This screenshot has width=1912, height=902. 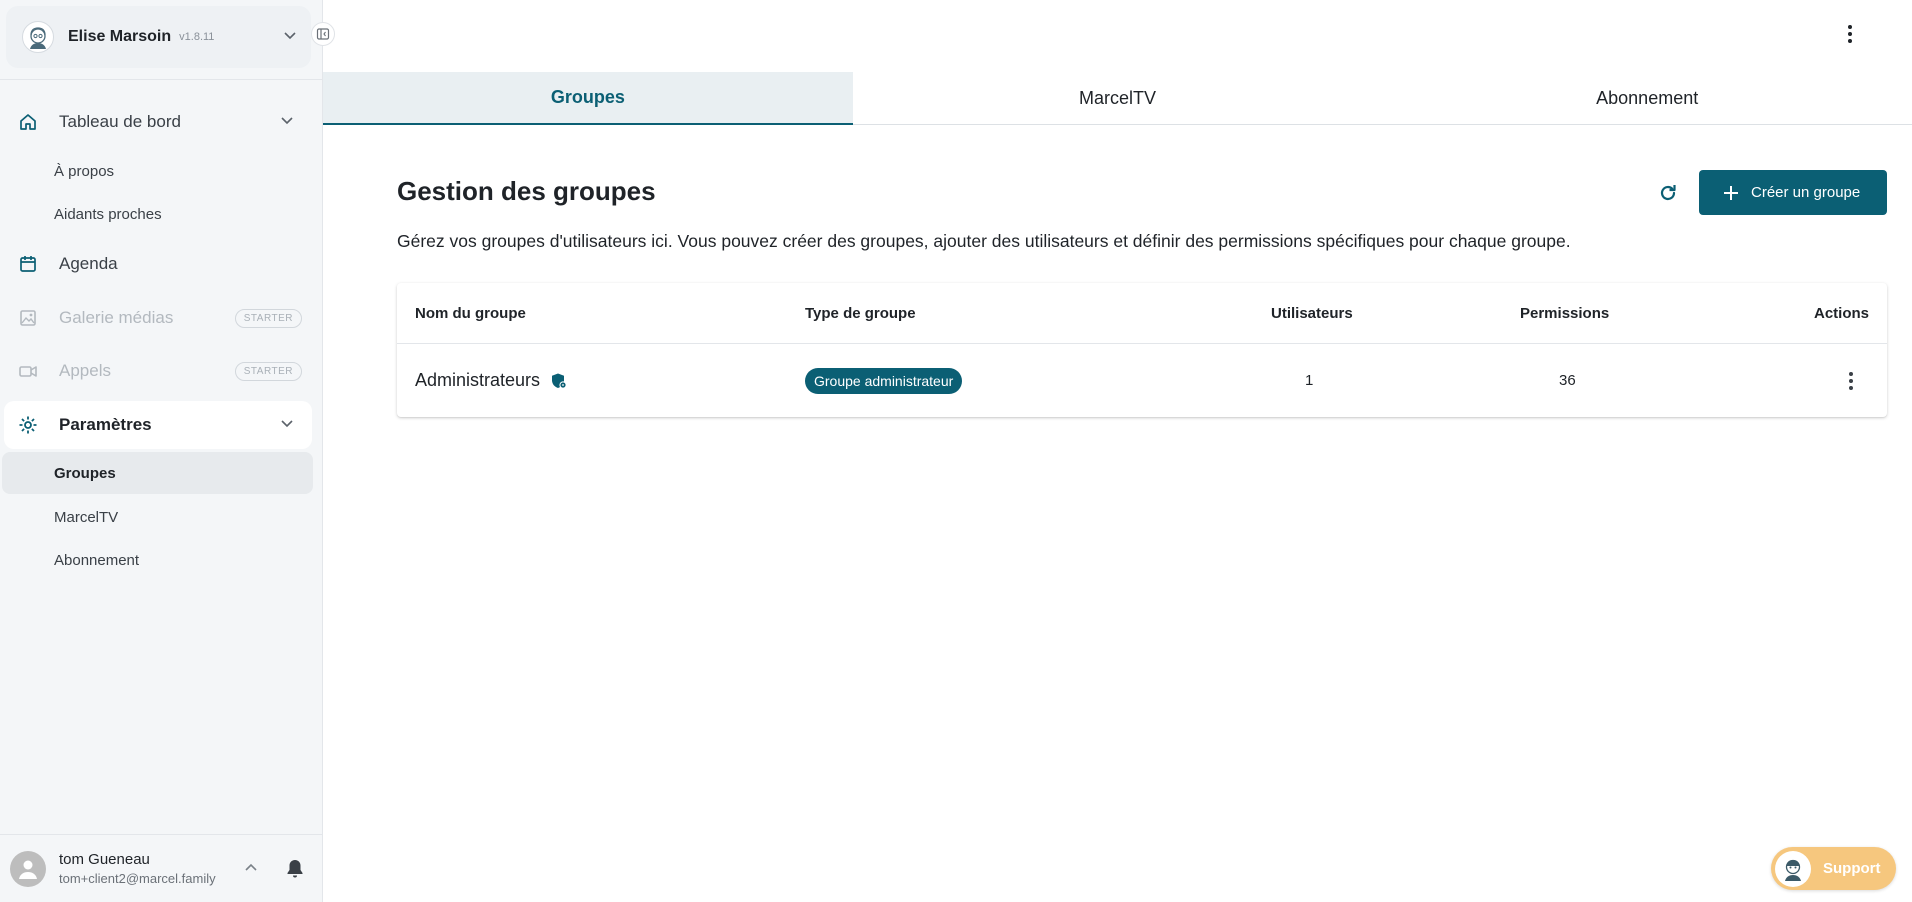 I want to click on admin-shield-icon, so click(x=559, y=381).